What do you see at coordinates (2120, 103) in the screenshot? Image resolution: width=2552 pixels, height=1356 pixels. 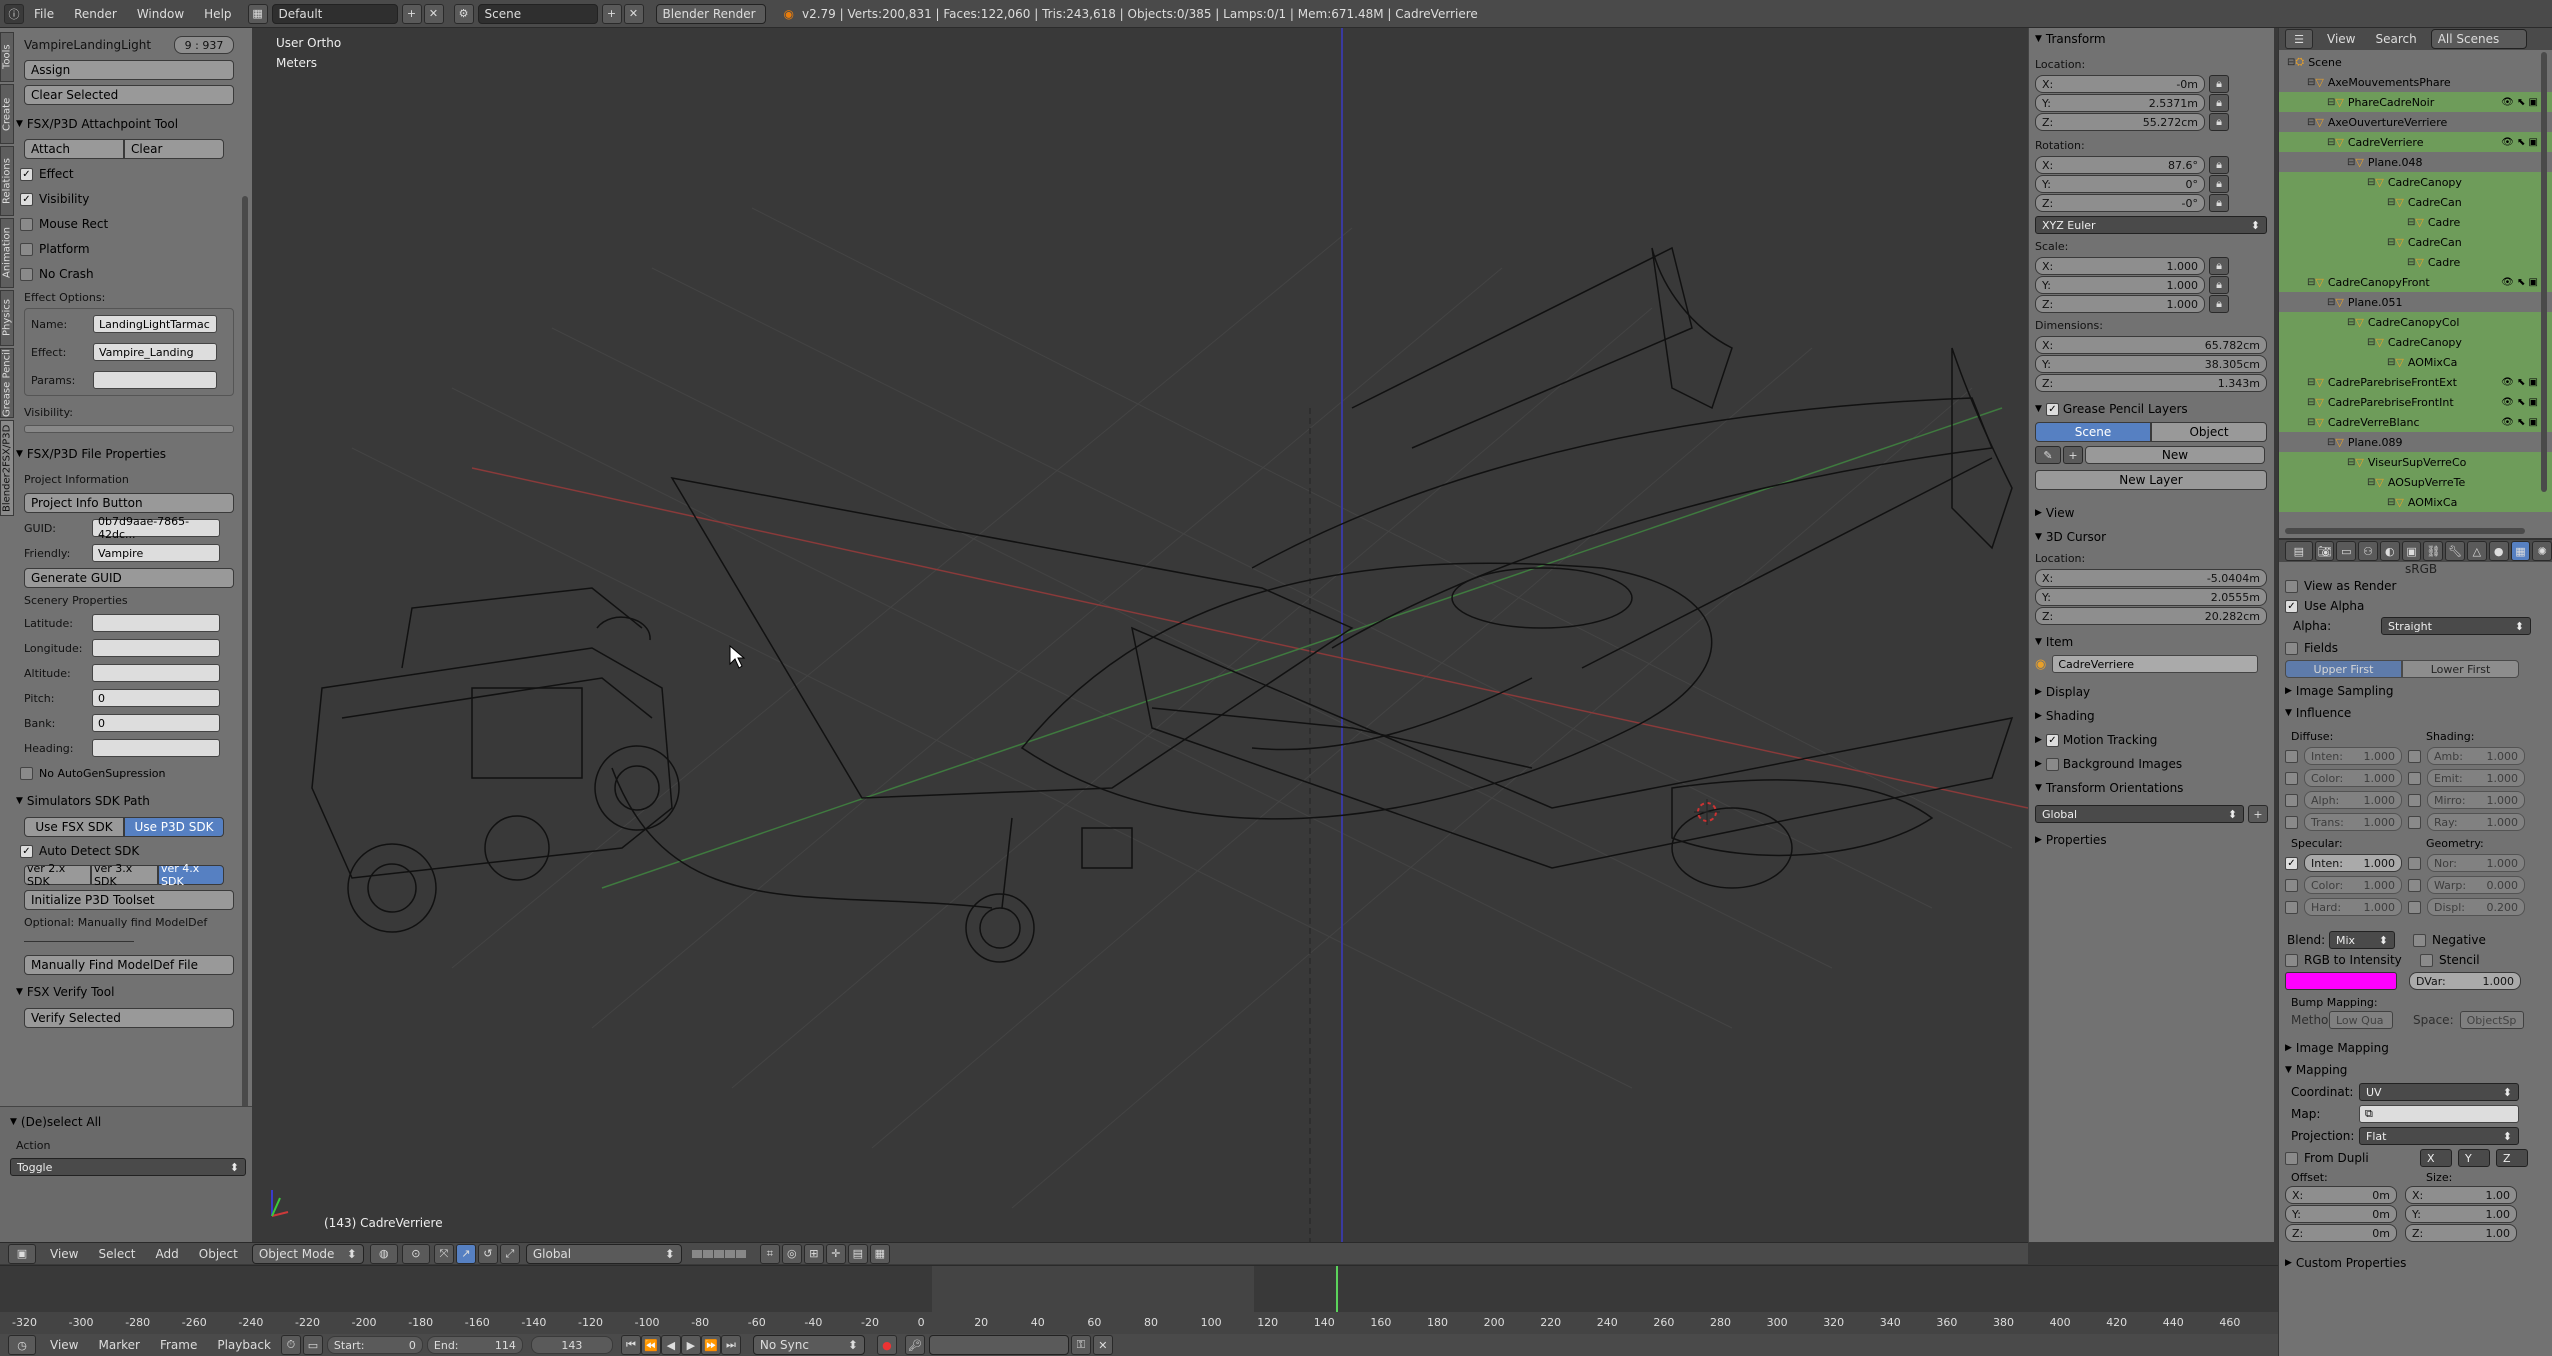 I see `location-y-field: Y: 2.5371m` at bounding box center [2120, 103].